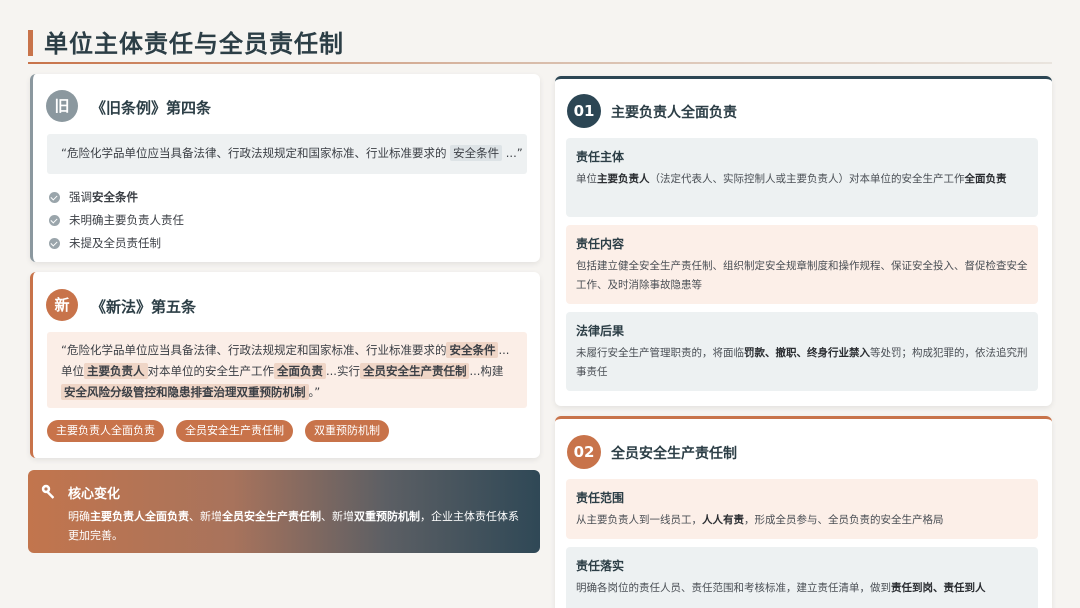 The image size is (1080, 608). I want to click on page-title: 单位主体责任与全员责任制, so click(194, 44).